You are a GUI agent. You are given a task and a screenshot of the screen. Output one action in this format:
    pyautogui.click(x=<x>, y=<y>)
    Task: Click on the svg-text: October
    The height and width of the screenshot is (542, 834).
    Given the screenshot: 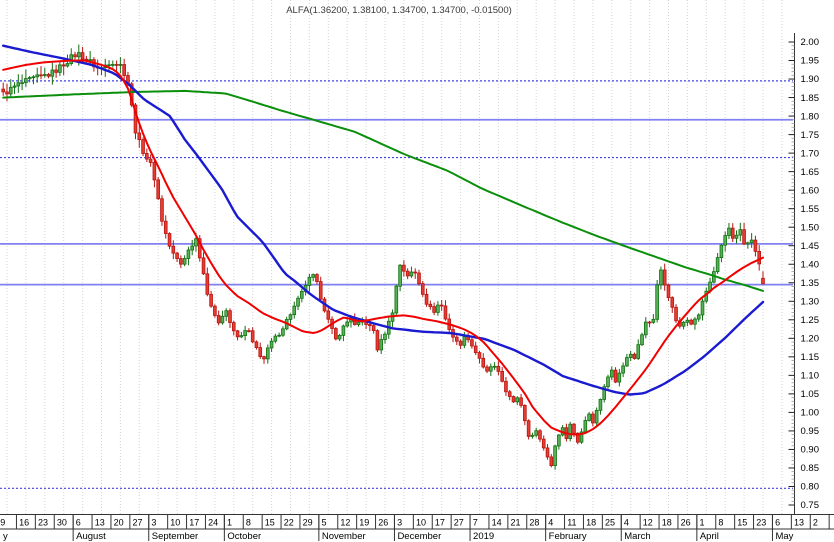 What is the action you would take?
    pyautogui.click(x=244, y=536)
    